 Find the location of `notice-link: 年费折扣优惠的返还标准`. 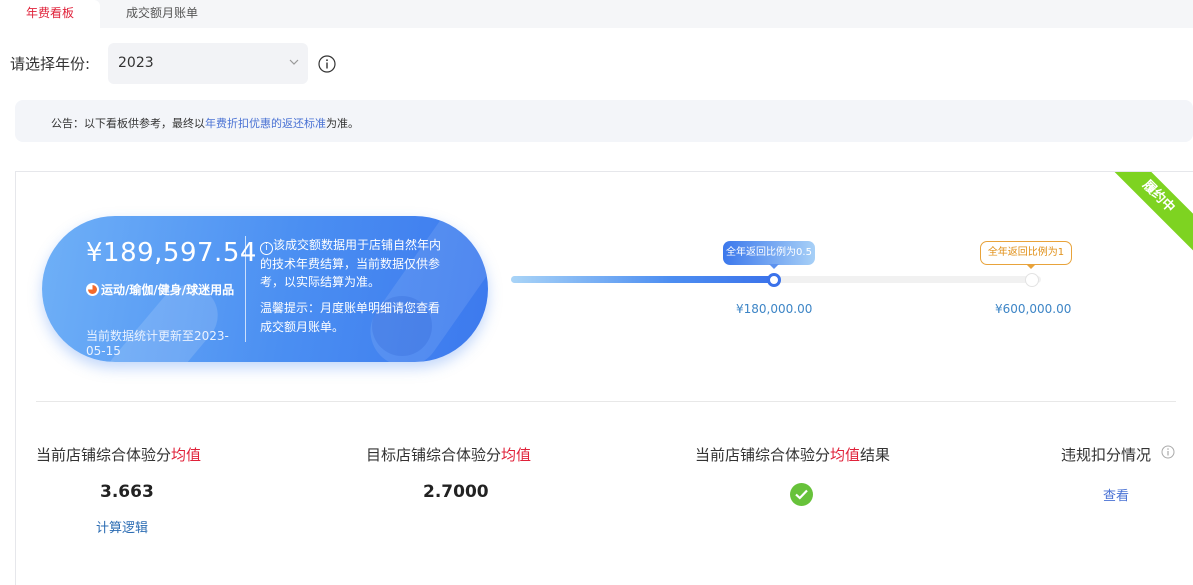

notice-link: 年费折扣优惠的返还标准 is located at coordinates (265, 123).